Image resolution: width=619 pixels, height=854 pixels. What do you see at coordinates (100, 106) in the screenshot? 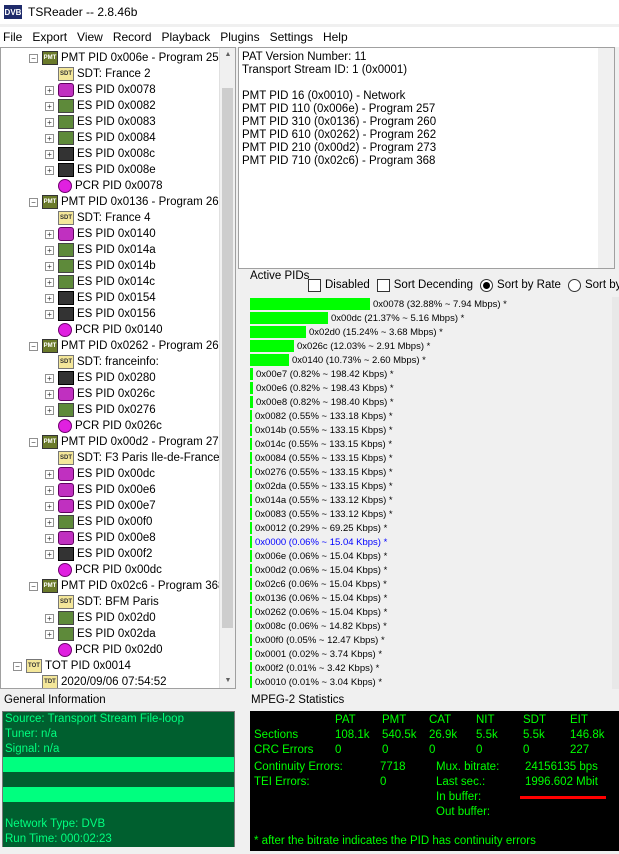
I see `tree-node: + ES PID 0x0082` at bounding box center [100, 106].